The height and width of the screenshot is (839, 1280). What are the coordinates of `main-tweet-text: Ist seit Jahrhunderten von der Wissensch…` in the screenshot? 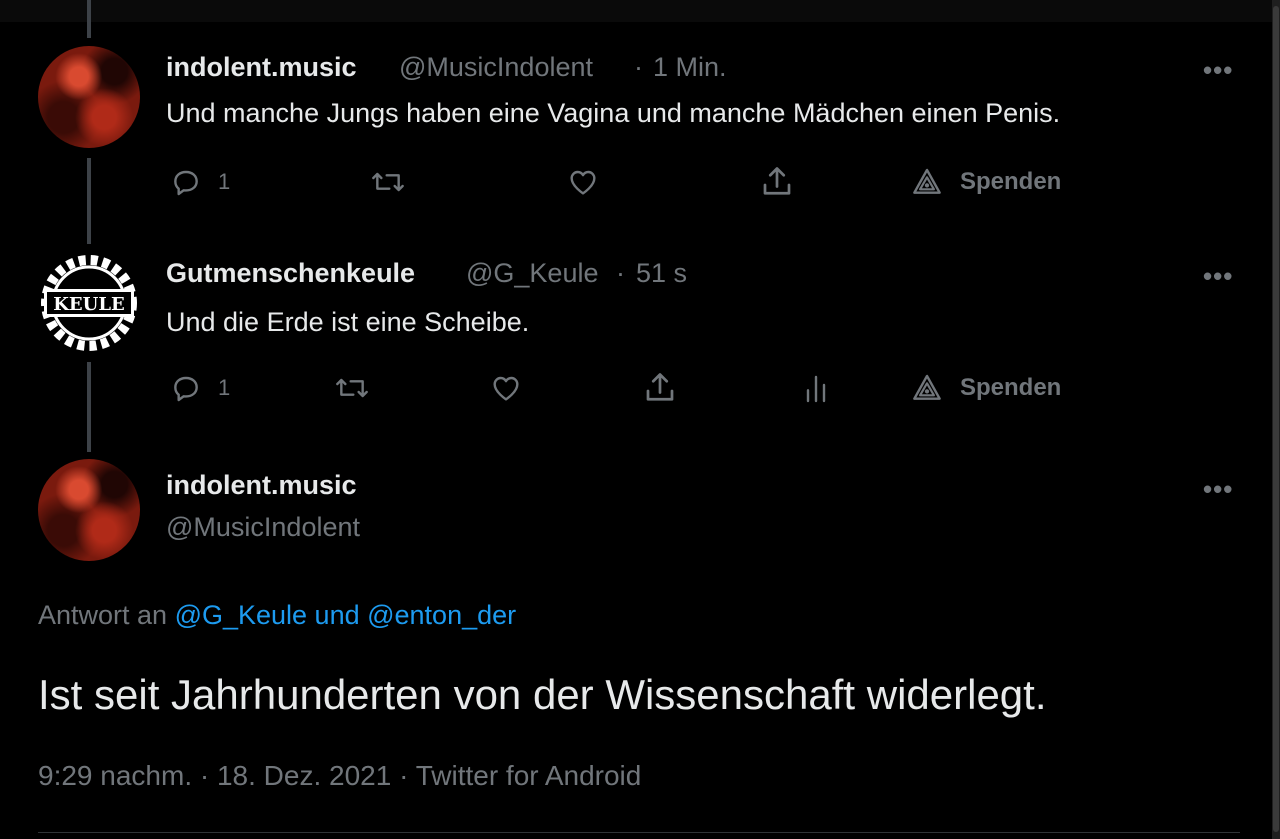 It's located at (542, 694).